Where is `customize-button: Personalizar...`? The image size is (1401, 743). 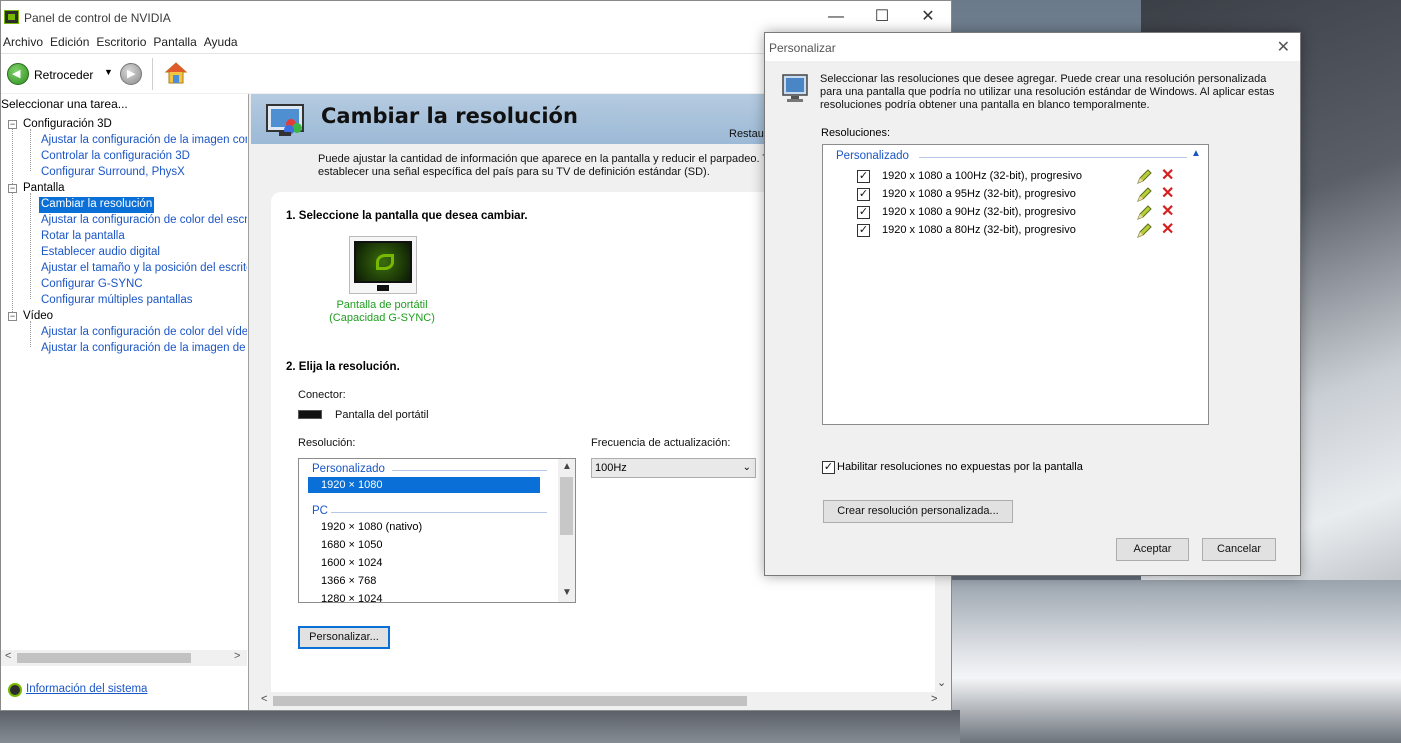
customize-button: Personalizar... is located at coordinates (344, 637).